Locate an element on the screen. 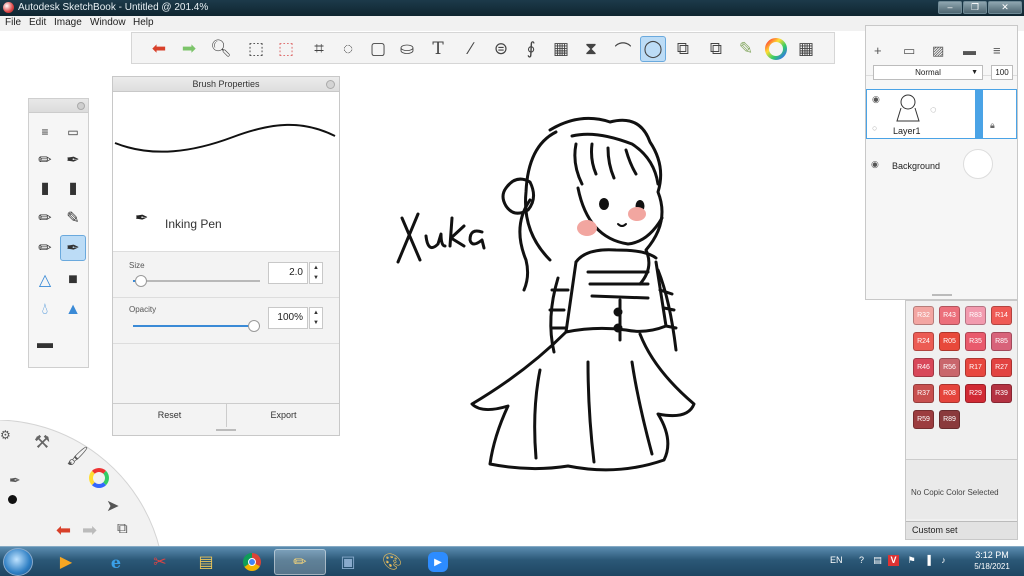  size-slider-thumb is located at coordinates (141, 281).